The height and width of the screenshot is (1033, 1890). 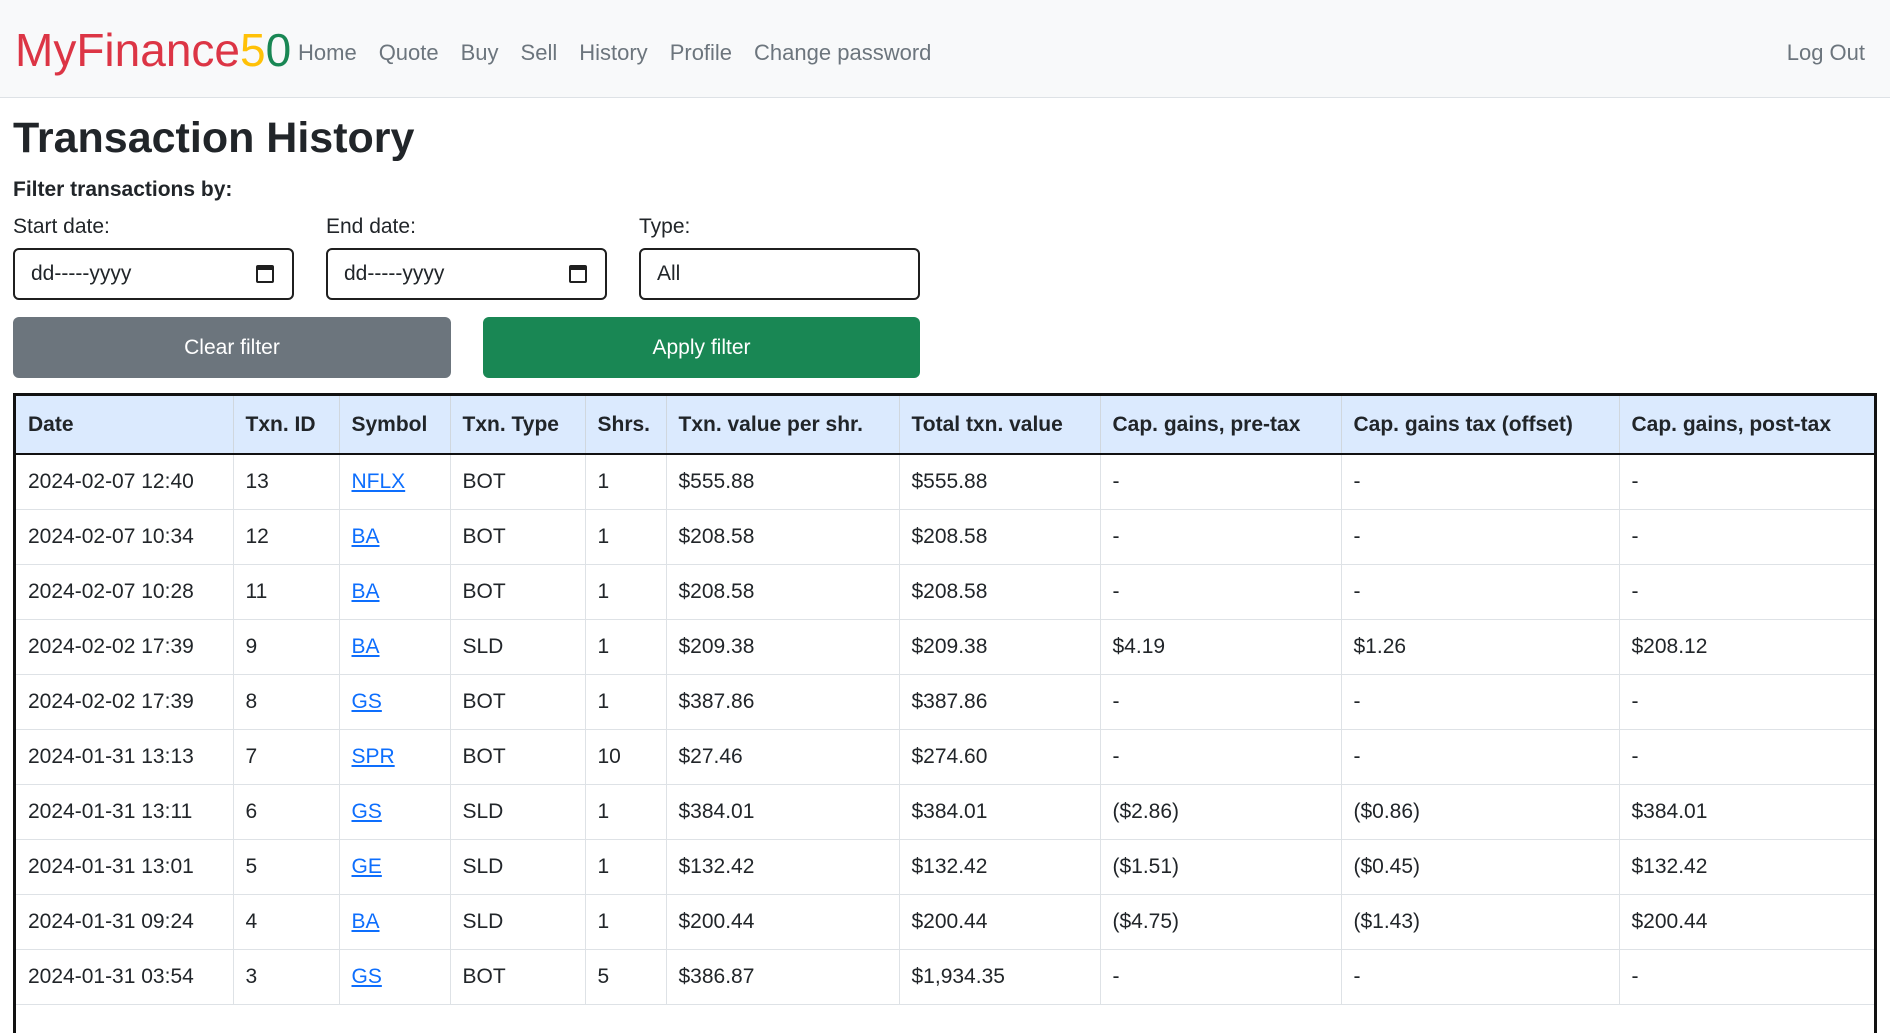 What do you see at coordinates (409, 53) in the screenshot?
I see `nav-item-quote: Quote` at bounding box center [409, 53].